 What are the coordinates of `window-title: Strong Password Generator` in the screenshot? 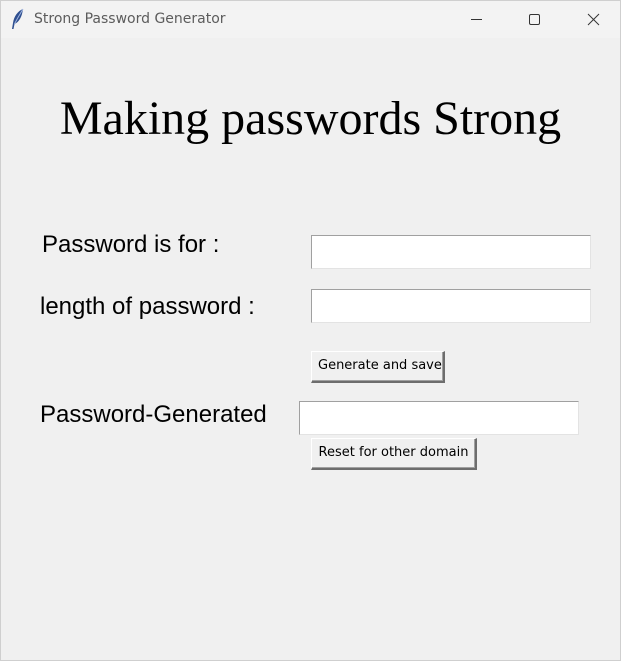 It's located at (130, 19).